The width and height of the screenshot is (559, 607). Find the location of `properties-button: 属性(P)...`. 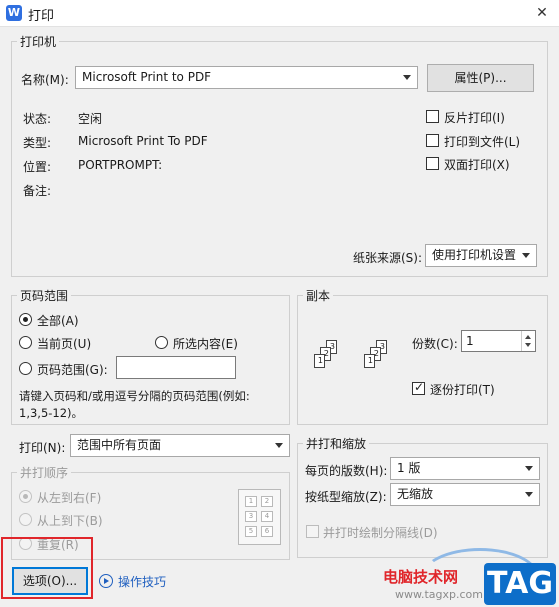

properties-button: 属性(P)... is located at coordinates (480, 78).